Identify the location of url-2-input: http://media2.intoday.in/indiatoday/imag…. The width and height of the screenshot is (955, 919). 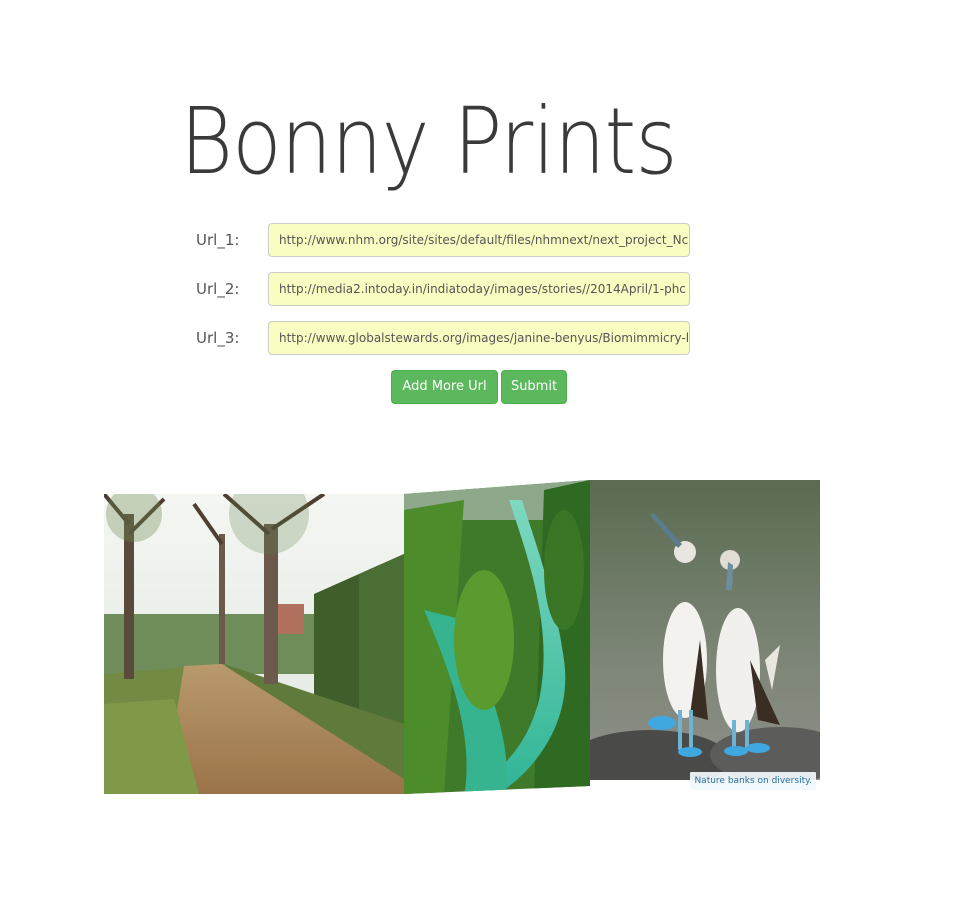
(479, 289).